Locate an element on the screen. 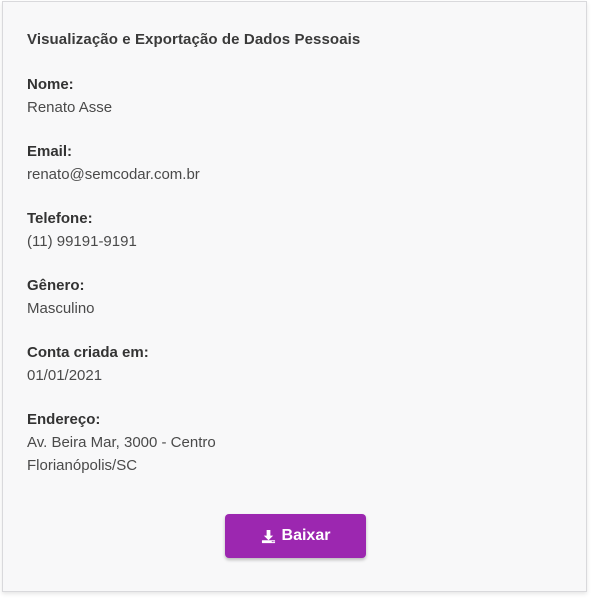 The image size is (591, 600). download-button-label: Baixar is located at coordinates (306, 535).